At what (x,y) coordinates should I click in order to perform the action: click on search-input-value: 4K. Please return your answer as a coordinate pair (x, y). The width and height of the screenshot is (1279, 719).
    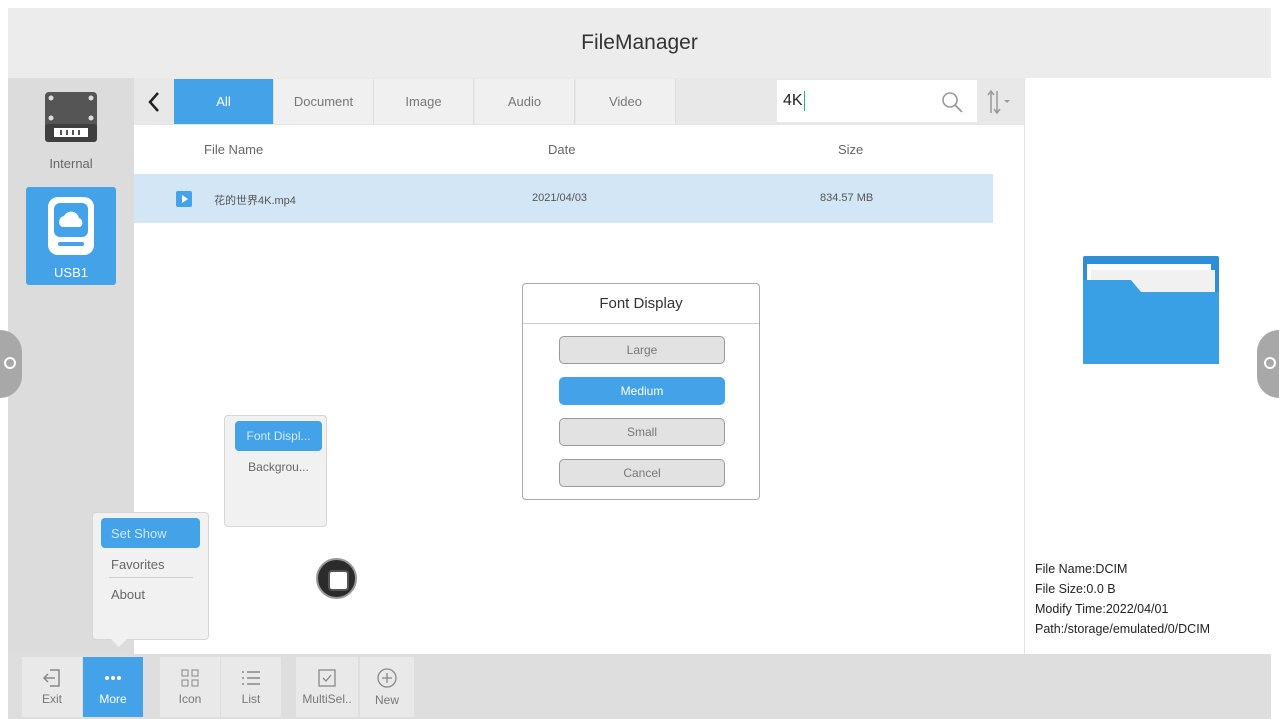
    Looking at the image, I should click on (793, 100).